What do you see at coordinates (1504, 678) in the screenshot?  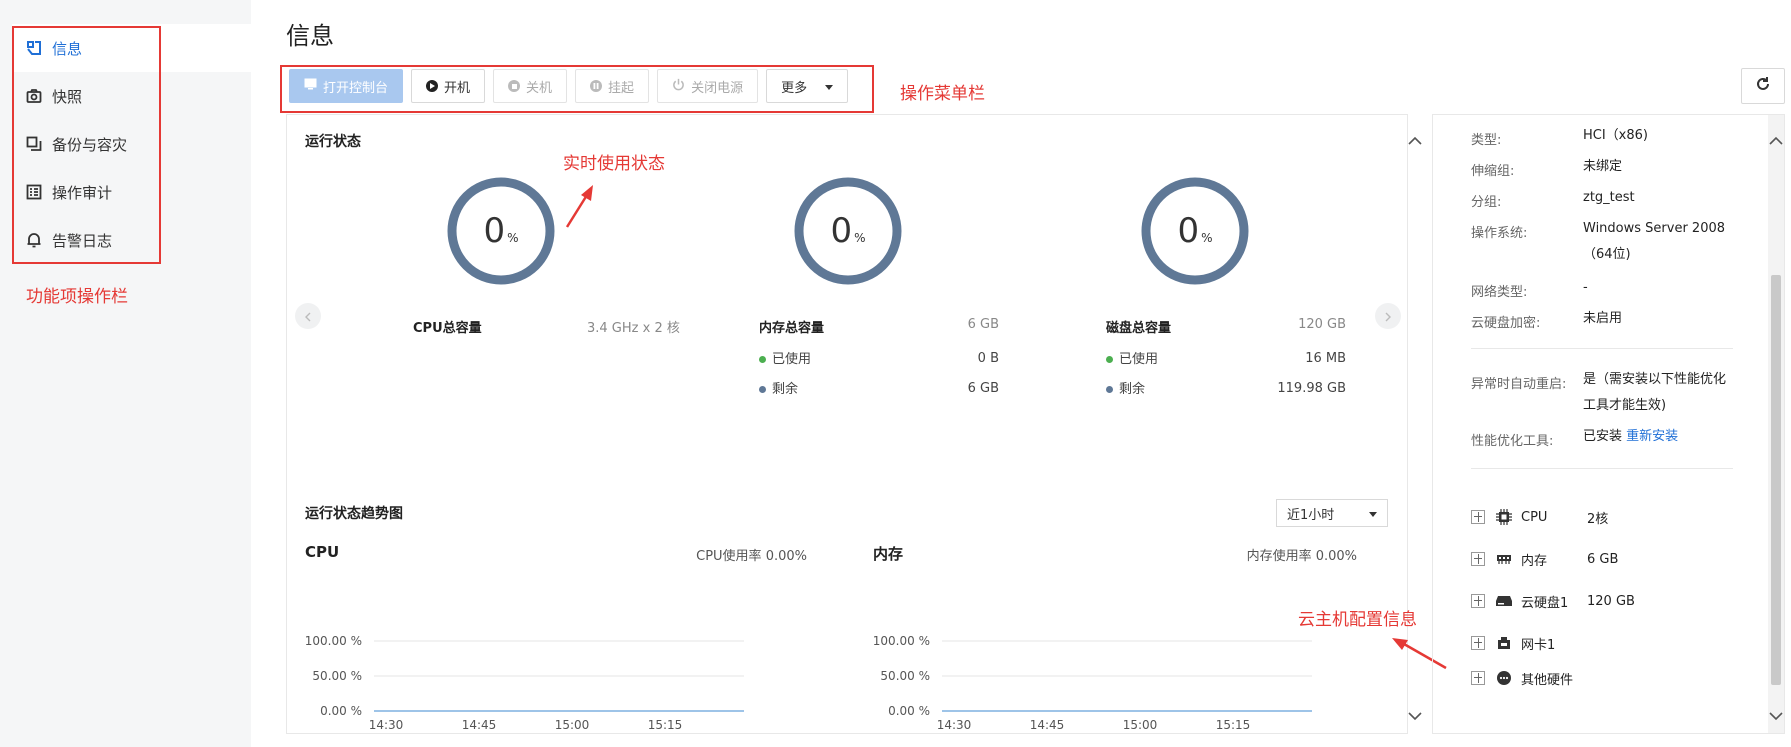 I see `more-dots-icon` at bounding box center [1504, 678].